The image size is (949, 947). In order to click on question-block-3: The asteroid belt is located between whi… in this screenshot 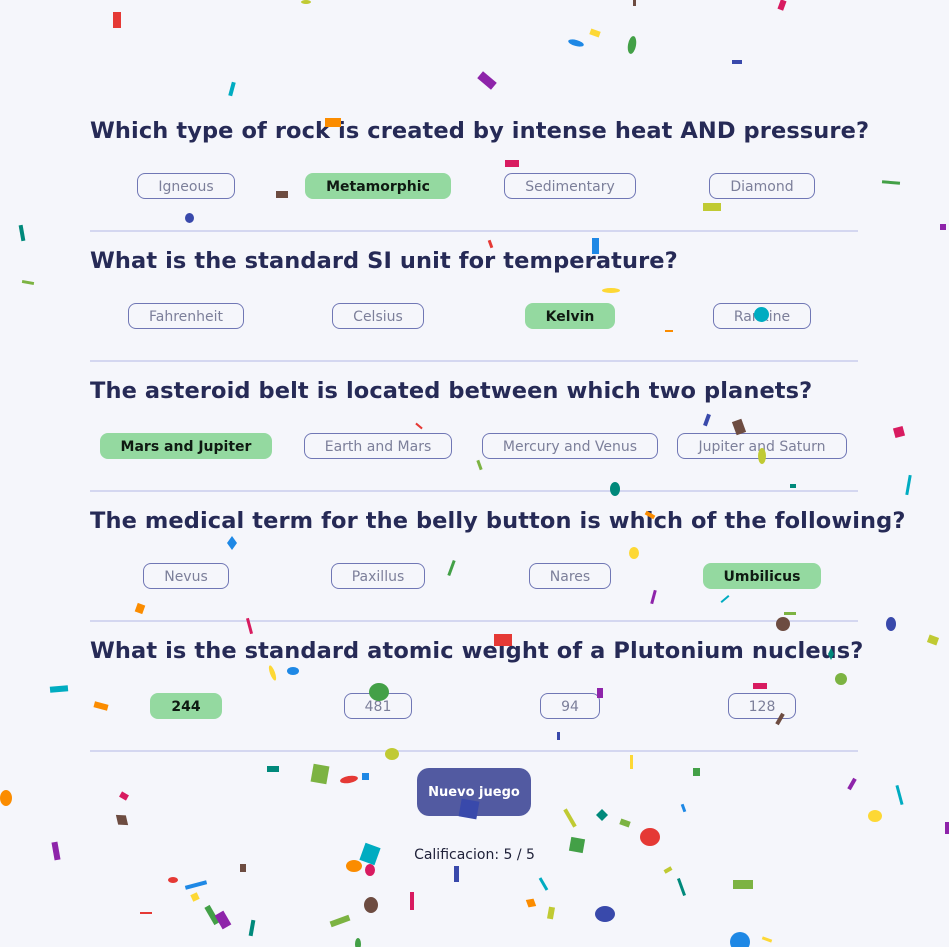, I will do `click(474, 427)`.